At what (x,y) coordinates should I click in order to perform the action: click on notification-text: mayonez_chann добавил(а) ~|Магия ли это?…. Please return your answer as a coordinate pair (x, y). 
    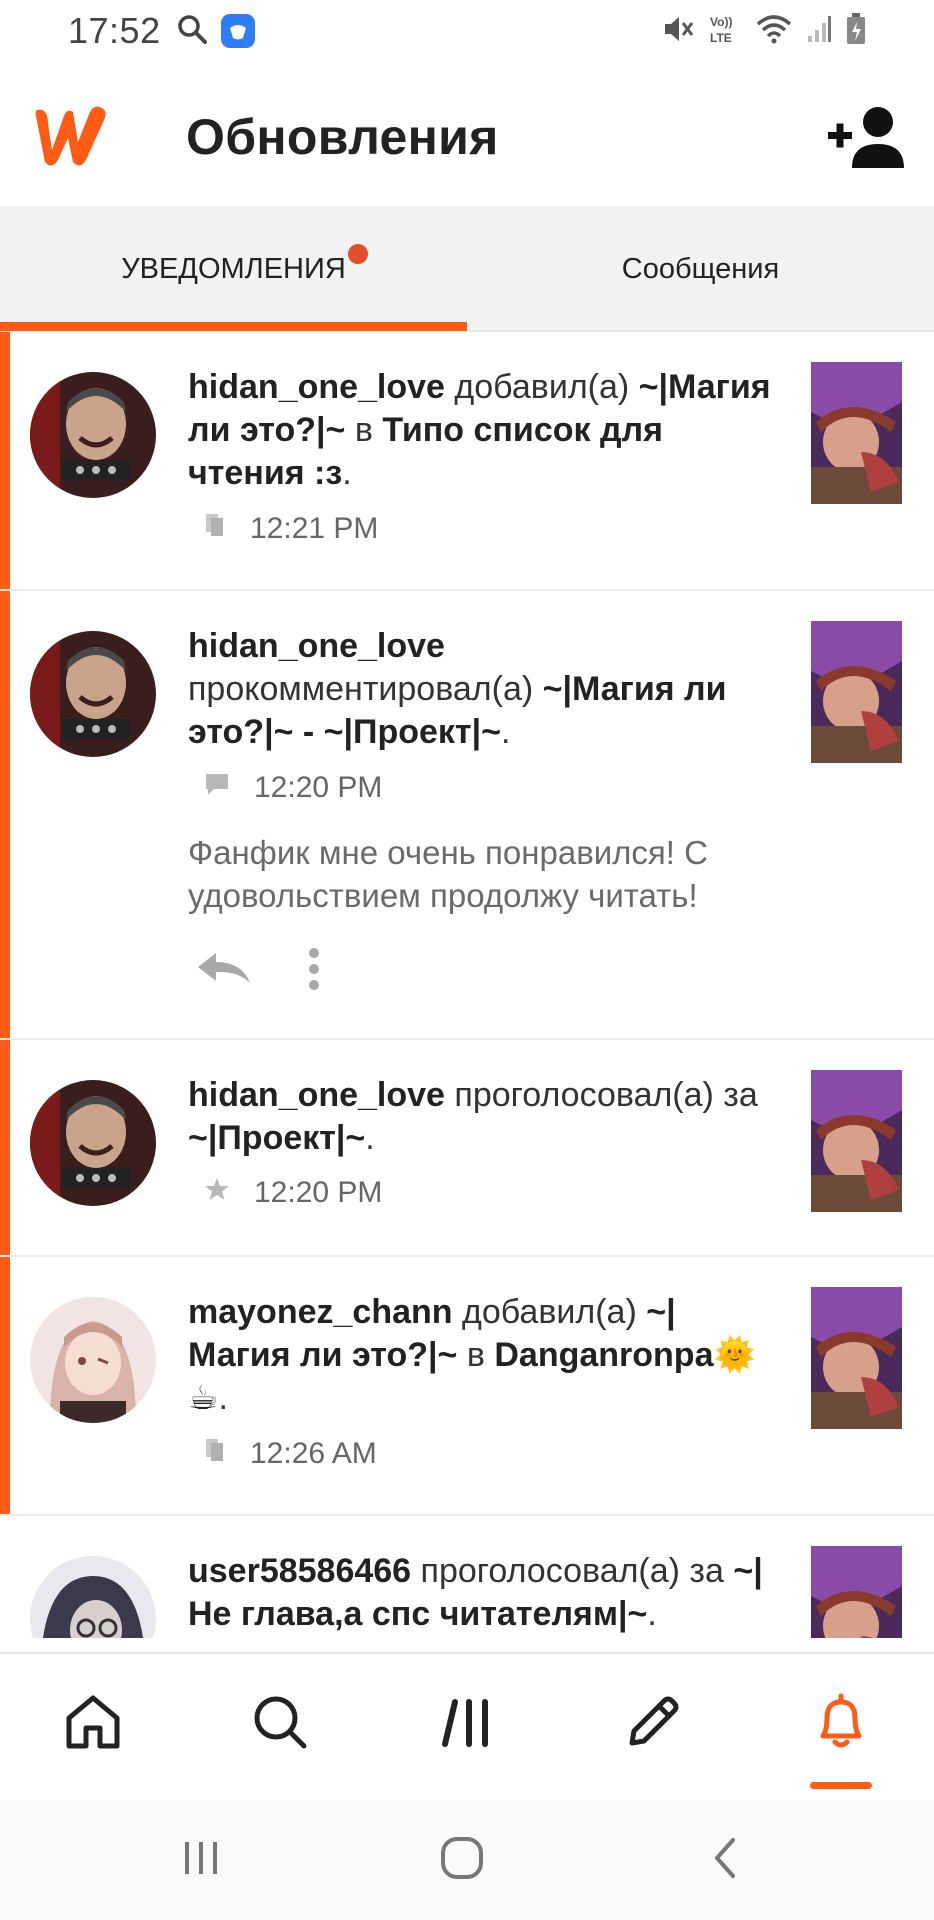
    Looking at the image, I should click on (472, 1355).